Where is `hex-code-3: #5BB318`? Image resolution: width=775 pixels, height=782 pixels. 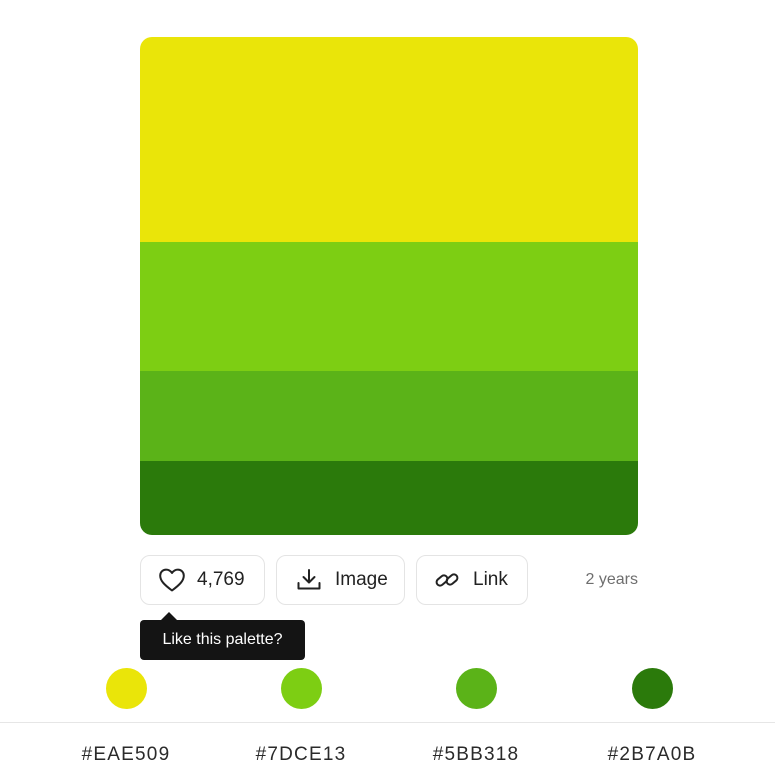
hex-code-3: #5BB318 is located at coordinates (476, 755).